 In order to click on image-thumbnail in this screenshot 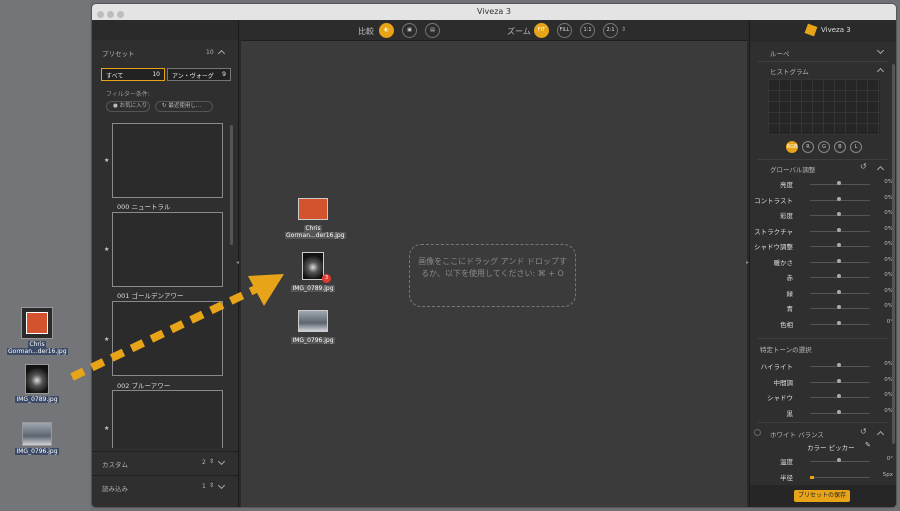, I will do `click(313, 321)`.